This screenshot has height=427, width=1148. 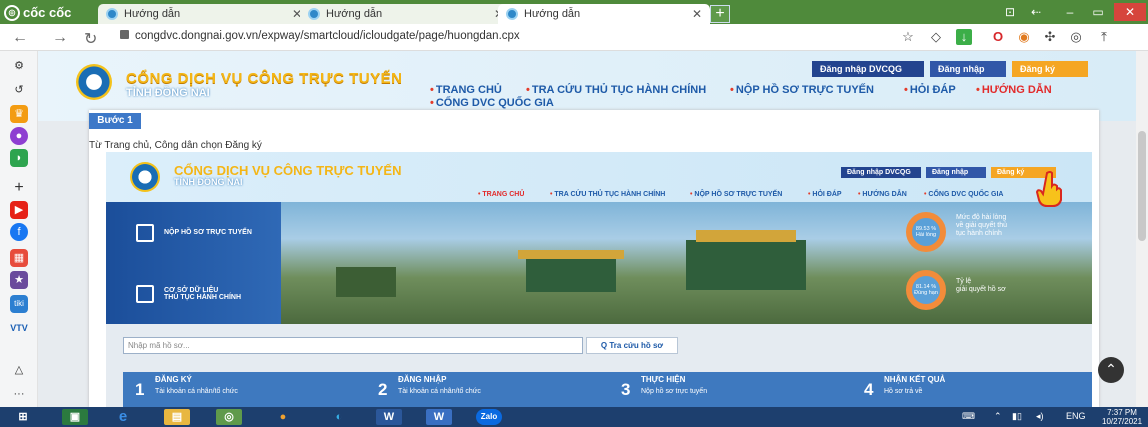 What do you see at coordinates (1014, 90) in the screenshot?
I see `menu-guide: • HƯỚNG DẪN` at bounding box center [1014, 90].